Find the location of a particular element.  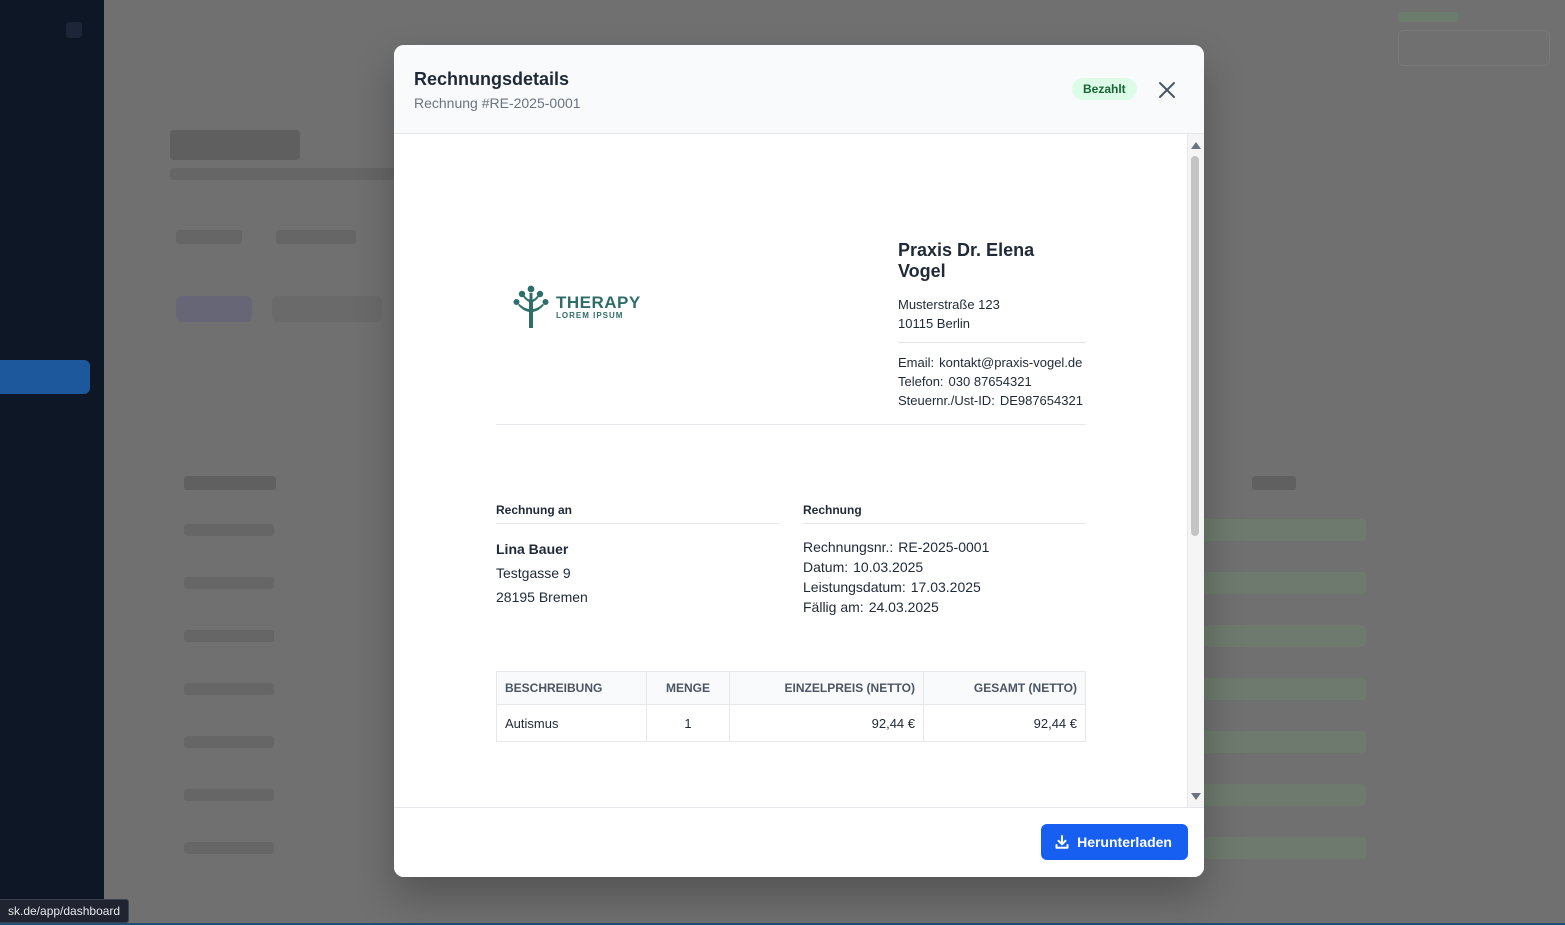

download-button-label: Herunterladen is located at coordinates (1124, 842).